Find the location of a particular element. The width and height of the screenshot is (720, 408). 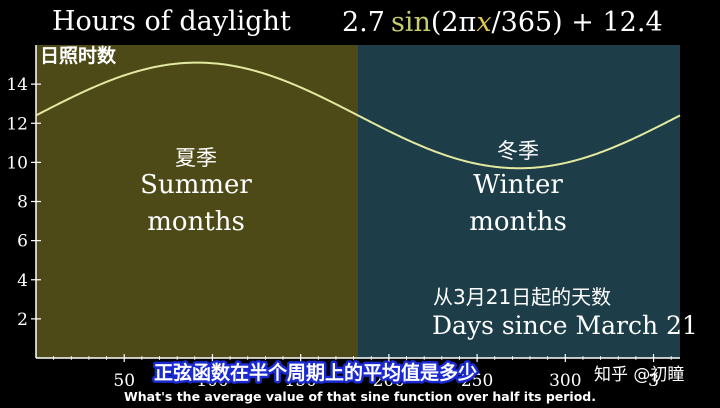

chart-title: Hours of daylight is located at coordinates (171, 21).